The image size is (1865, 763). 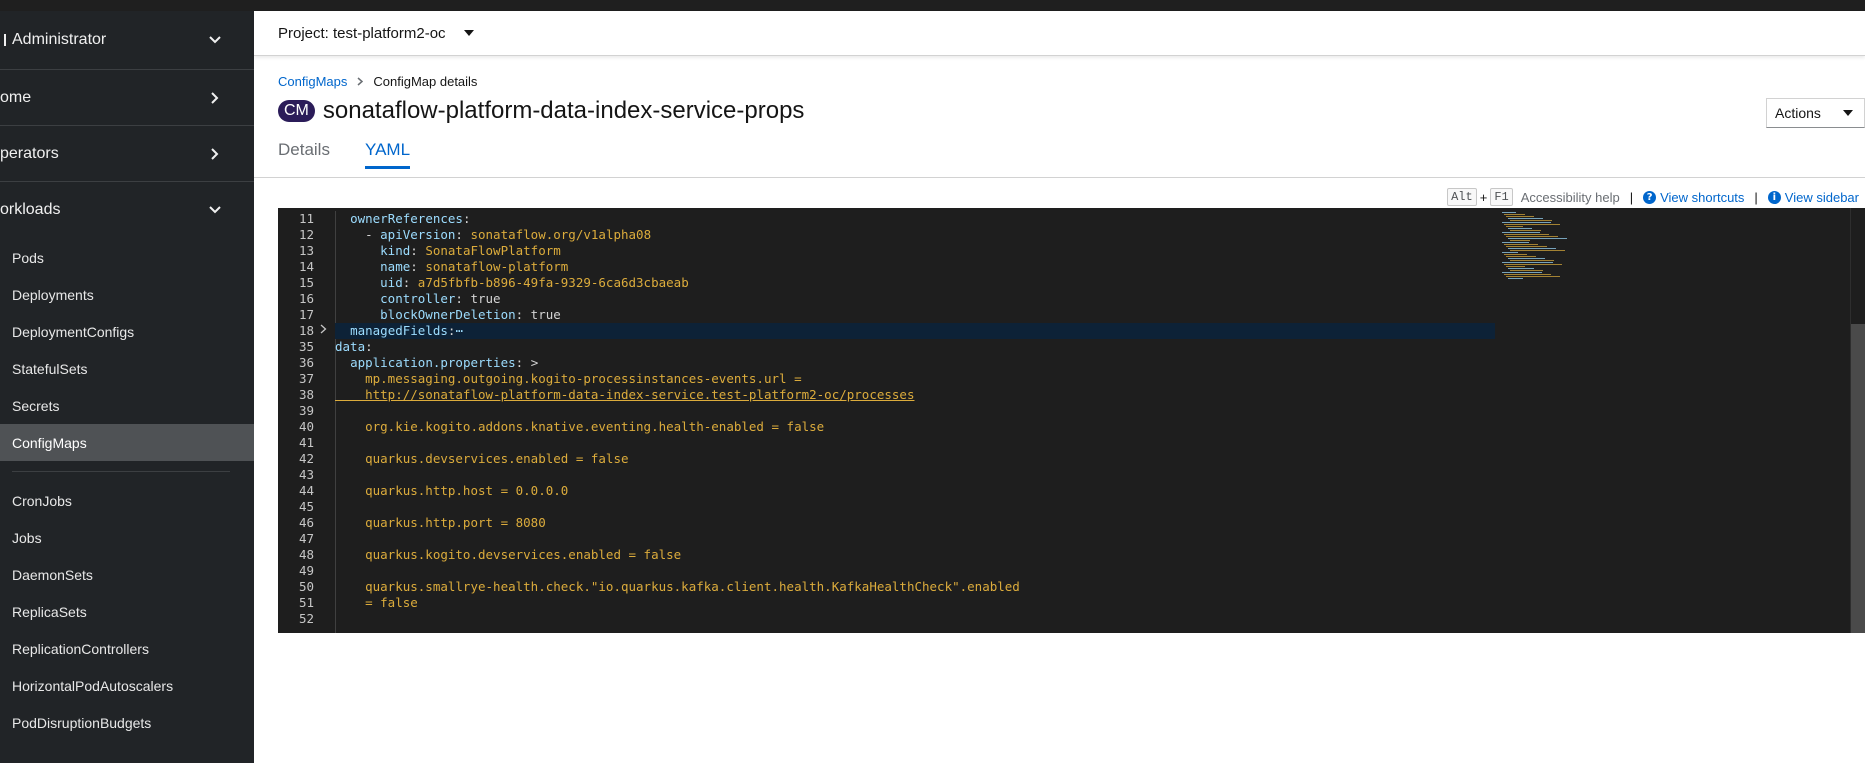 I want to click on code-line: - apiVersion: sonataflow.org/v1alpha08, so click(x=493, y=234).